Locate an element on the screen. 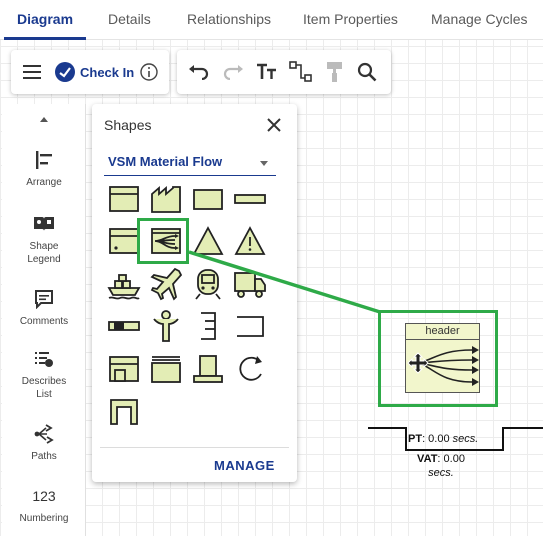 The image size is (543, 536). book-icon is located at coordinates (44, 224).